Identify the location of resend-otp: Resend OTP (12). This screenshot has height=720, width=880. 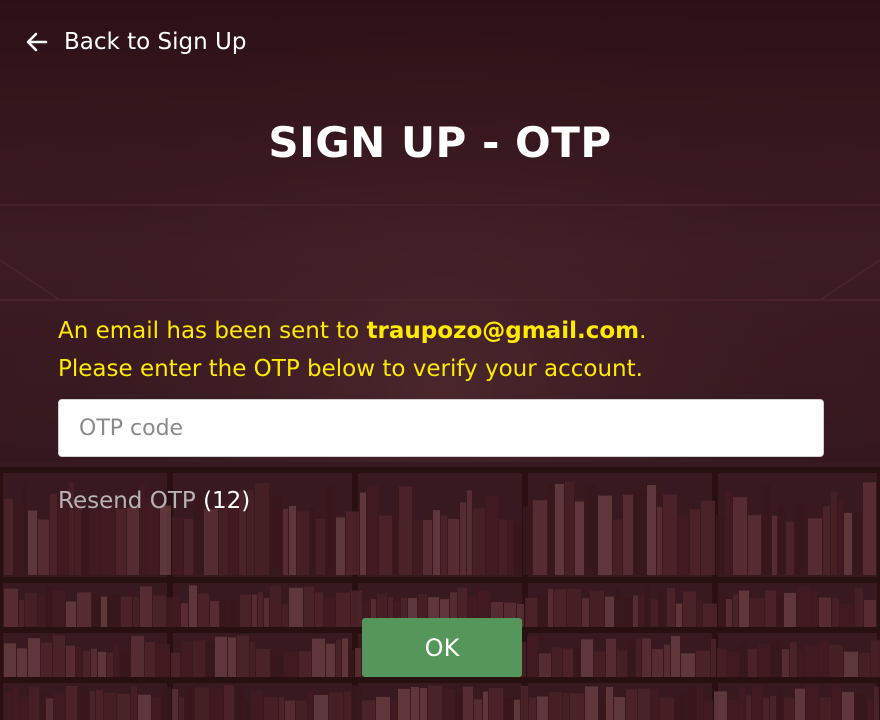
(154, 501).